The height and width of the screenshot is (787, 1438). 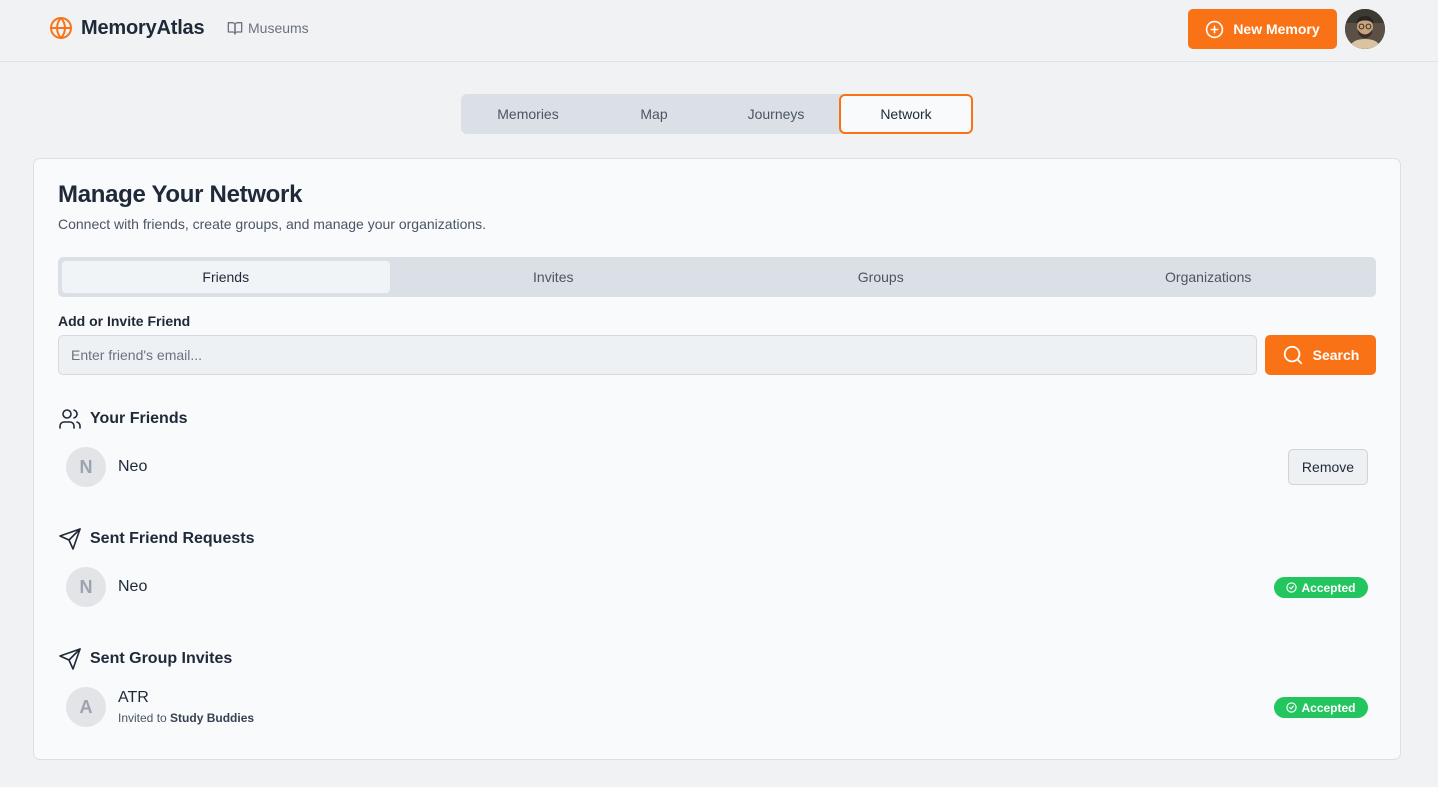 I want to click on brand: MemoryAtlas, so click(x=127, y=28).